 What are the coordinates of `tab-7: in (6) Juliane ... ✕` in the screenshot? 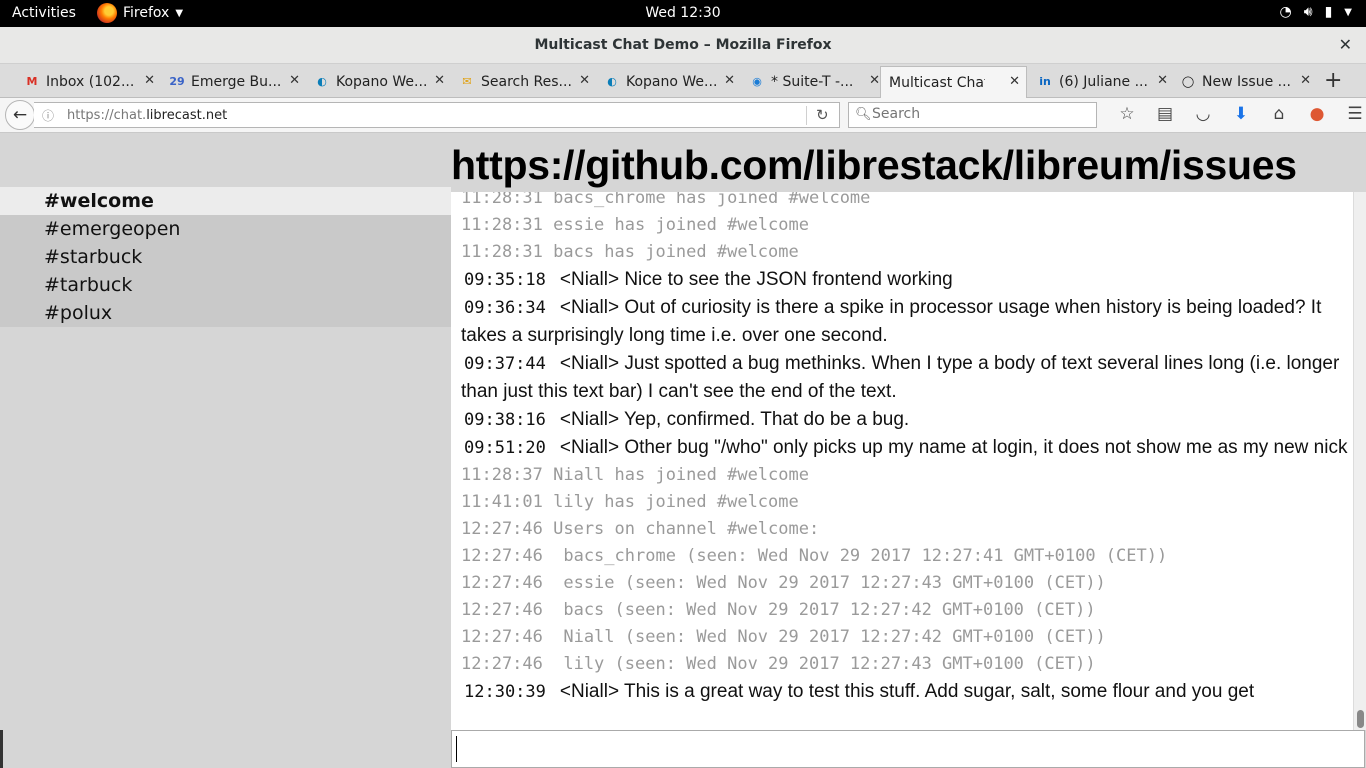 It's located at (1101, 81).